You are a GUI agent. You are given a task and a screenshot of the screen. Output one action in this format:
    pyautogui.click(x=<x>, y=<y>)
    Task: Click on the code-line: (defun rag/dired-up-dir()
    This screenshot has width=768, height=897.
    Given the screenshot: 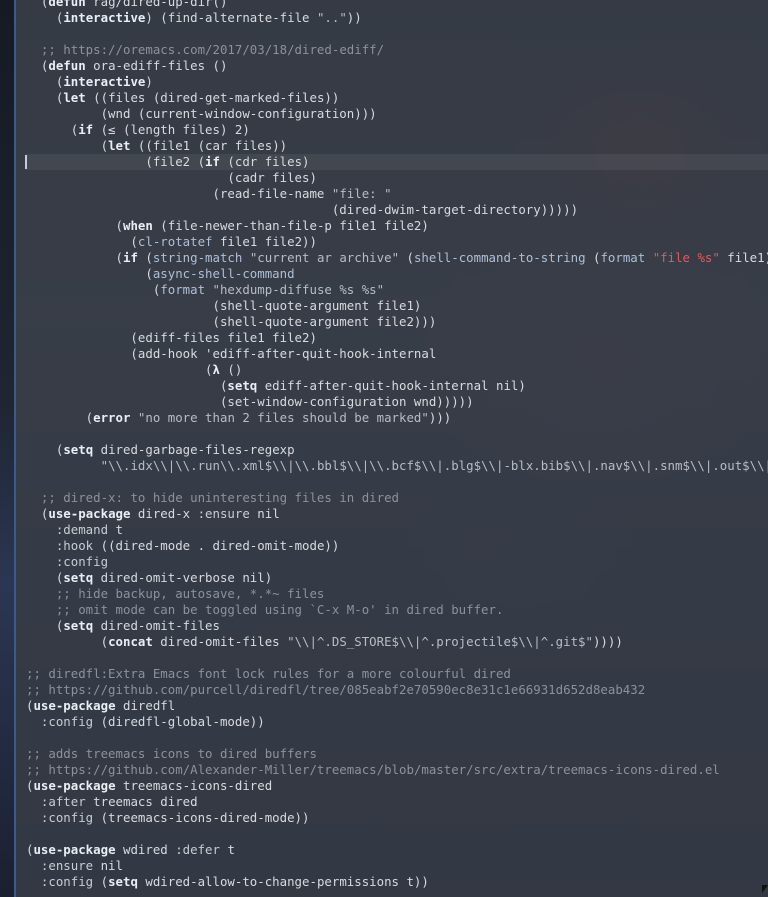 What is the action you would take?
    pyautogui.click(x=397, y=5)
    